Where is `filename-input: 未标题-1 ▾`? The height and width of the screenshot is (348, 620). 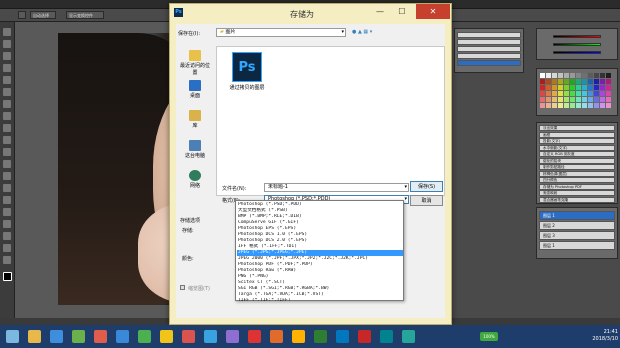
filename-input: 未标题-1 ▾ is located at coordinates (336, 187).